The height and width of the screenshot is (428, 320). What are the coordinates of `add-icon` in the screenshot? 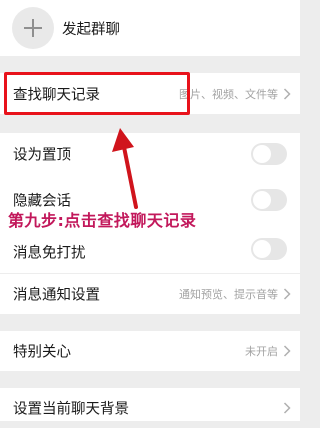 It's located at (33, 28).